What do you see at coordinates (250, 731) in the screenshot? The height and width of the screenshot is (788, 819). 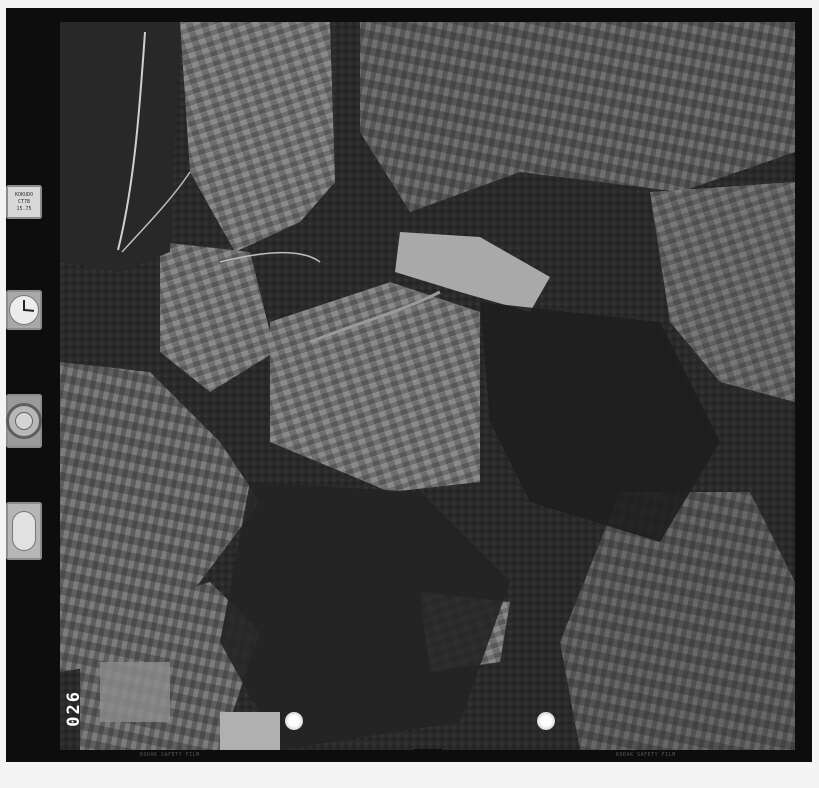 I see `bright-patch-south` at bounding box center [250, 731].